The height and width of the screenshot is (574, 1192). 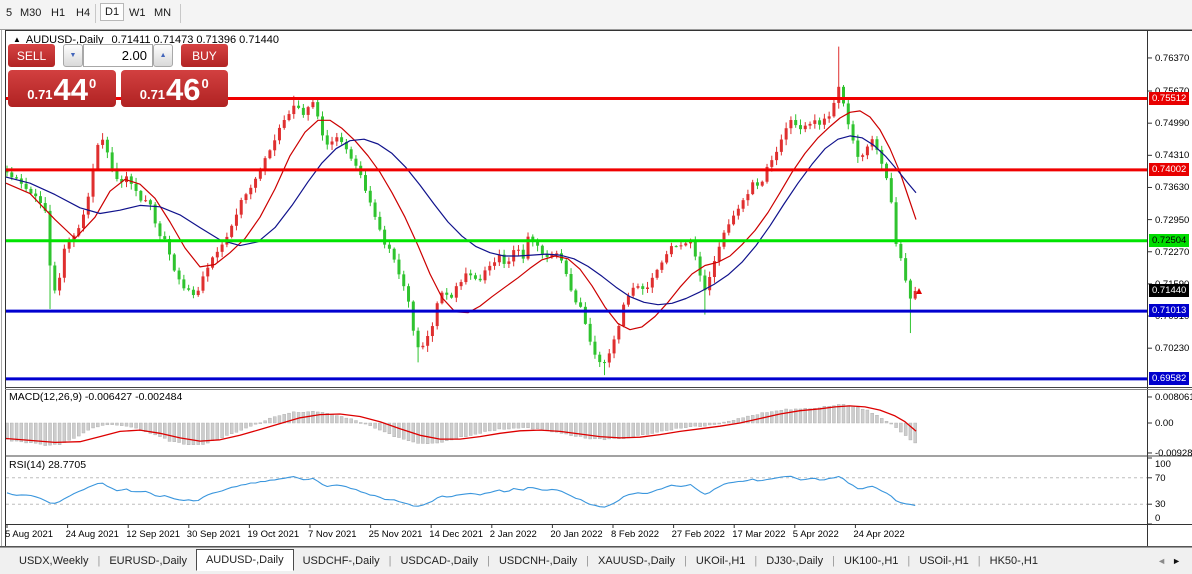 What do you see at coordinates (29, 534) in the screenshot?
I see `date-label: 5 Aug 2021` at bounding box center [29, 534].